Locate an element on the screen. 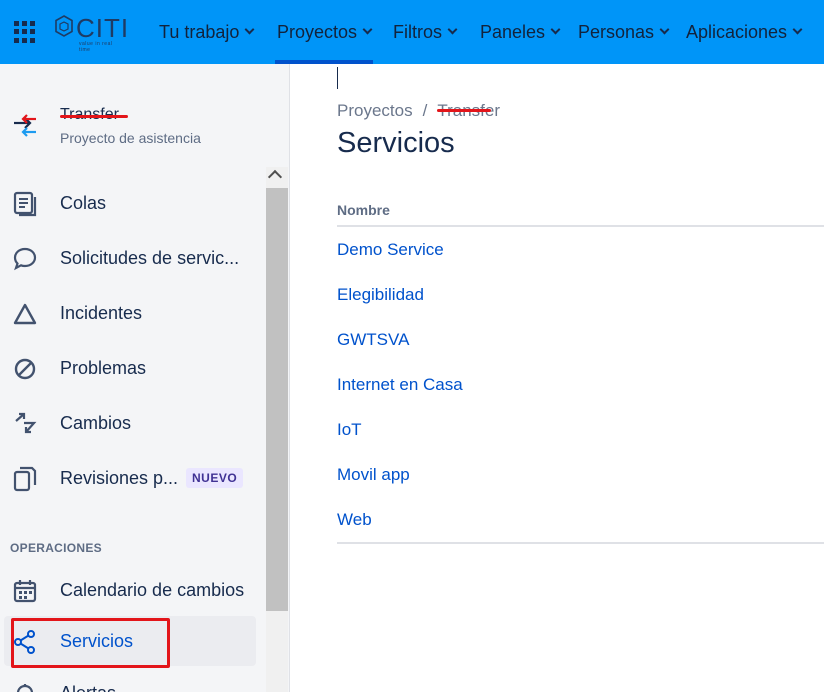 Image resolution: width=824 pixels, height=692 pixels. bell-icon is located at coordinates (25, 688).